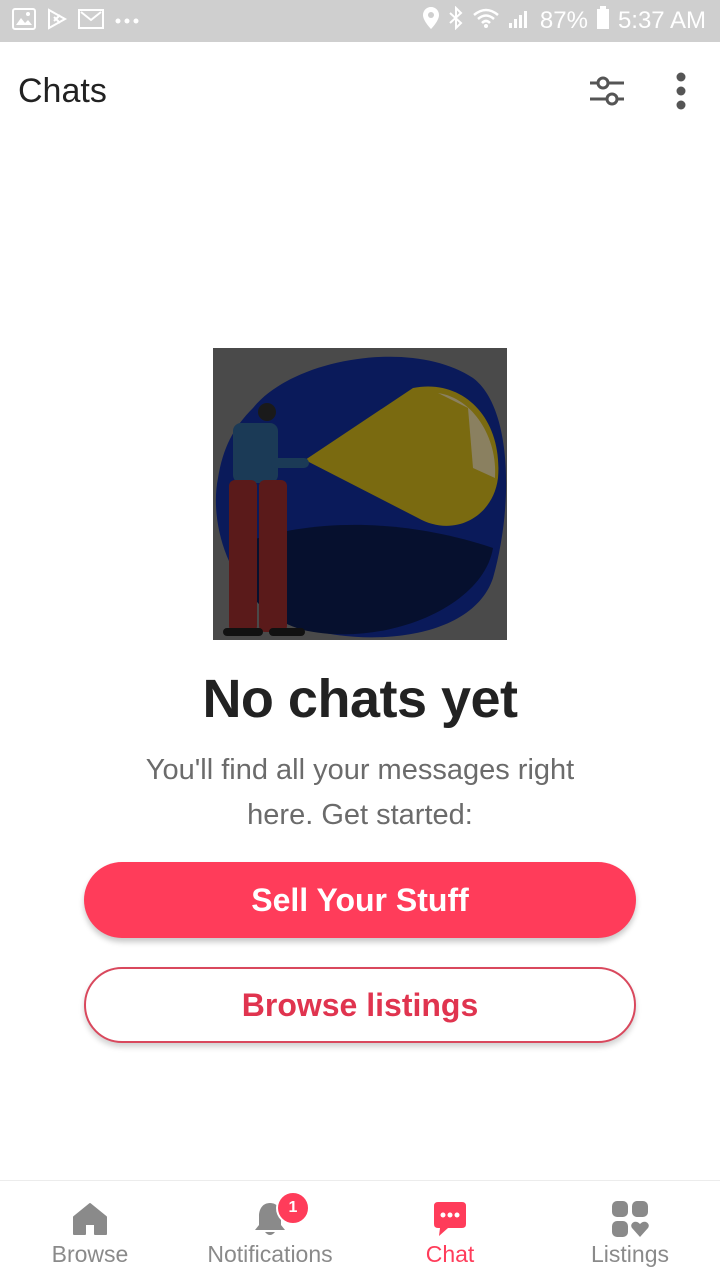  Describe the element at coordinates (127, 21) in the screenshot. I see `more-dots-icon` at that location.